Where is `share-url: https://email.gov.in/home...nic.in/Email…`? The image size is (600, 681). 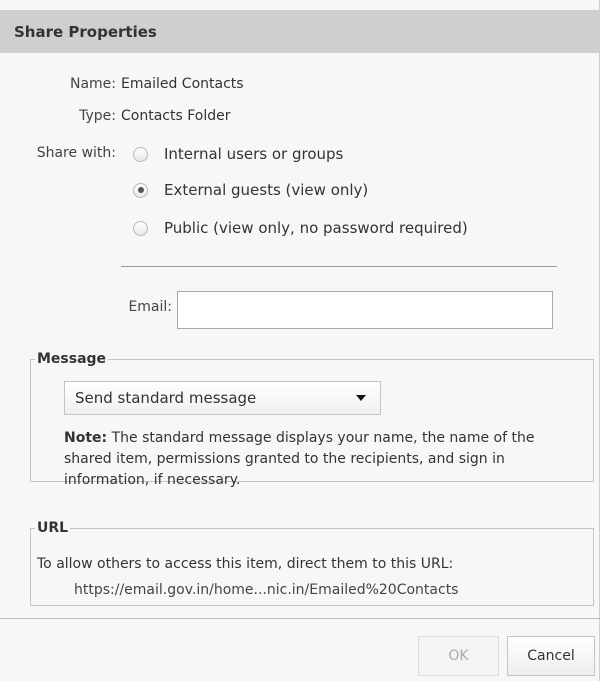 share-url: https://email.gov.in/home...nic.in/Email… is located at coordinates (266, 590).